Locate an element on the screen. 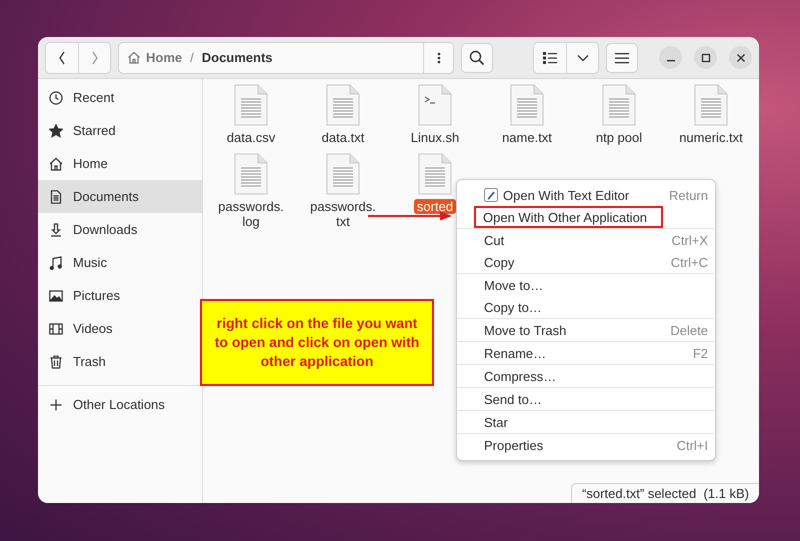 This screenshot has width=800, height=541. sidebar-item: Music is located at coordinates (120, 262).